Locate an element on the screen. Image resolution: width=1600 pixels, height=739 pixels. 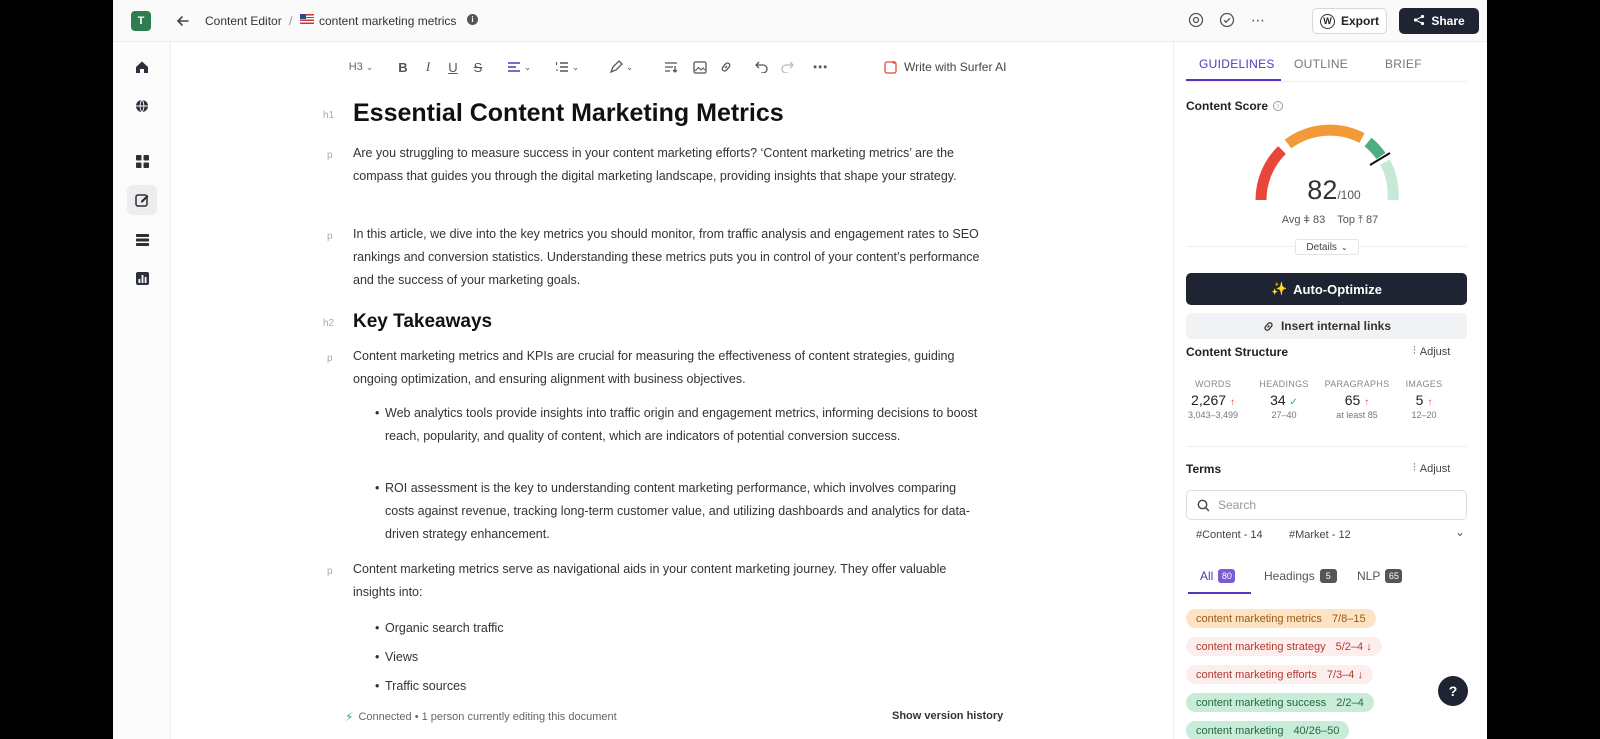
bold-button: B is located at coordinates (403, 67).